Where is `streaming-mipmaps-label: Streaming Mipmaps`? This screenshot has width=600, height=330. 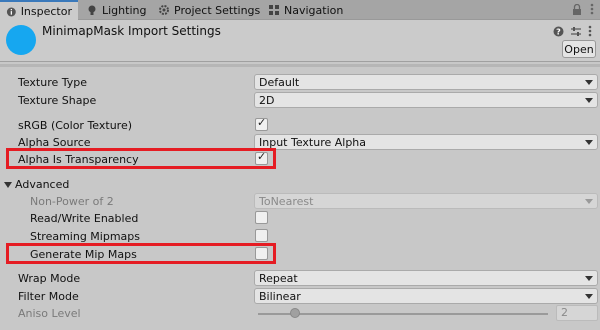 streaming-mipmaps-label: Streaming Mipmaps is located at coordinates (85, 236).